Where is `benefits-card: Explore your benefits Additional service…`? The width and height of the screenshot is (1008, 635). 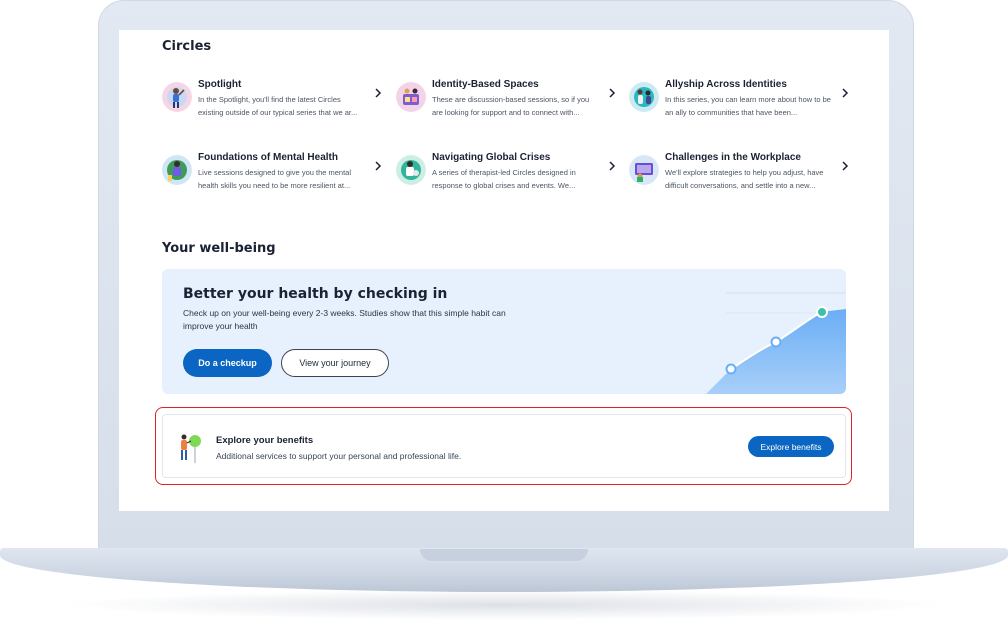
benefits-card: Explore your benefits Additional service… is located at coordinates (504, 446).